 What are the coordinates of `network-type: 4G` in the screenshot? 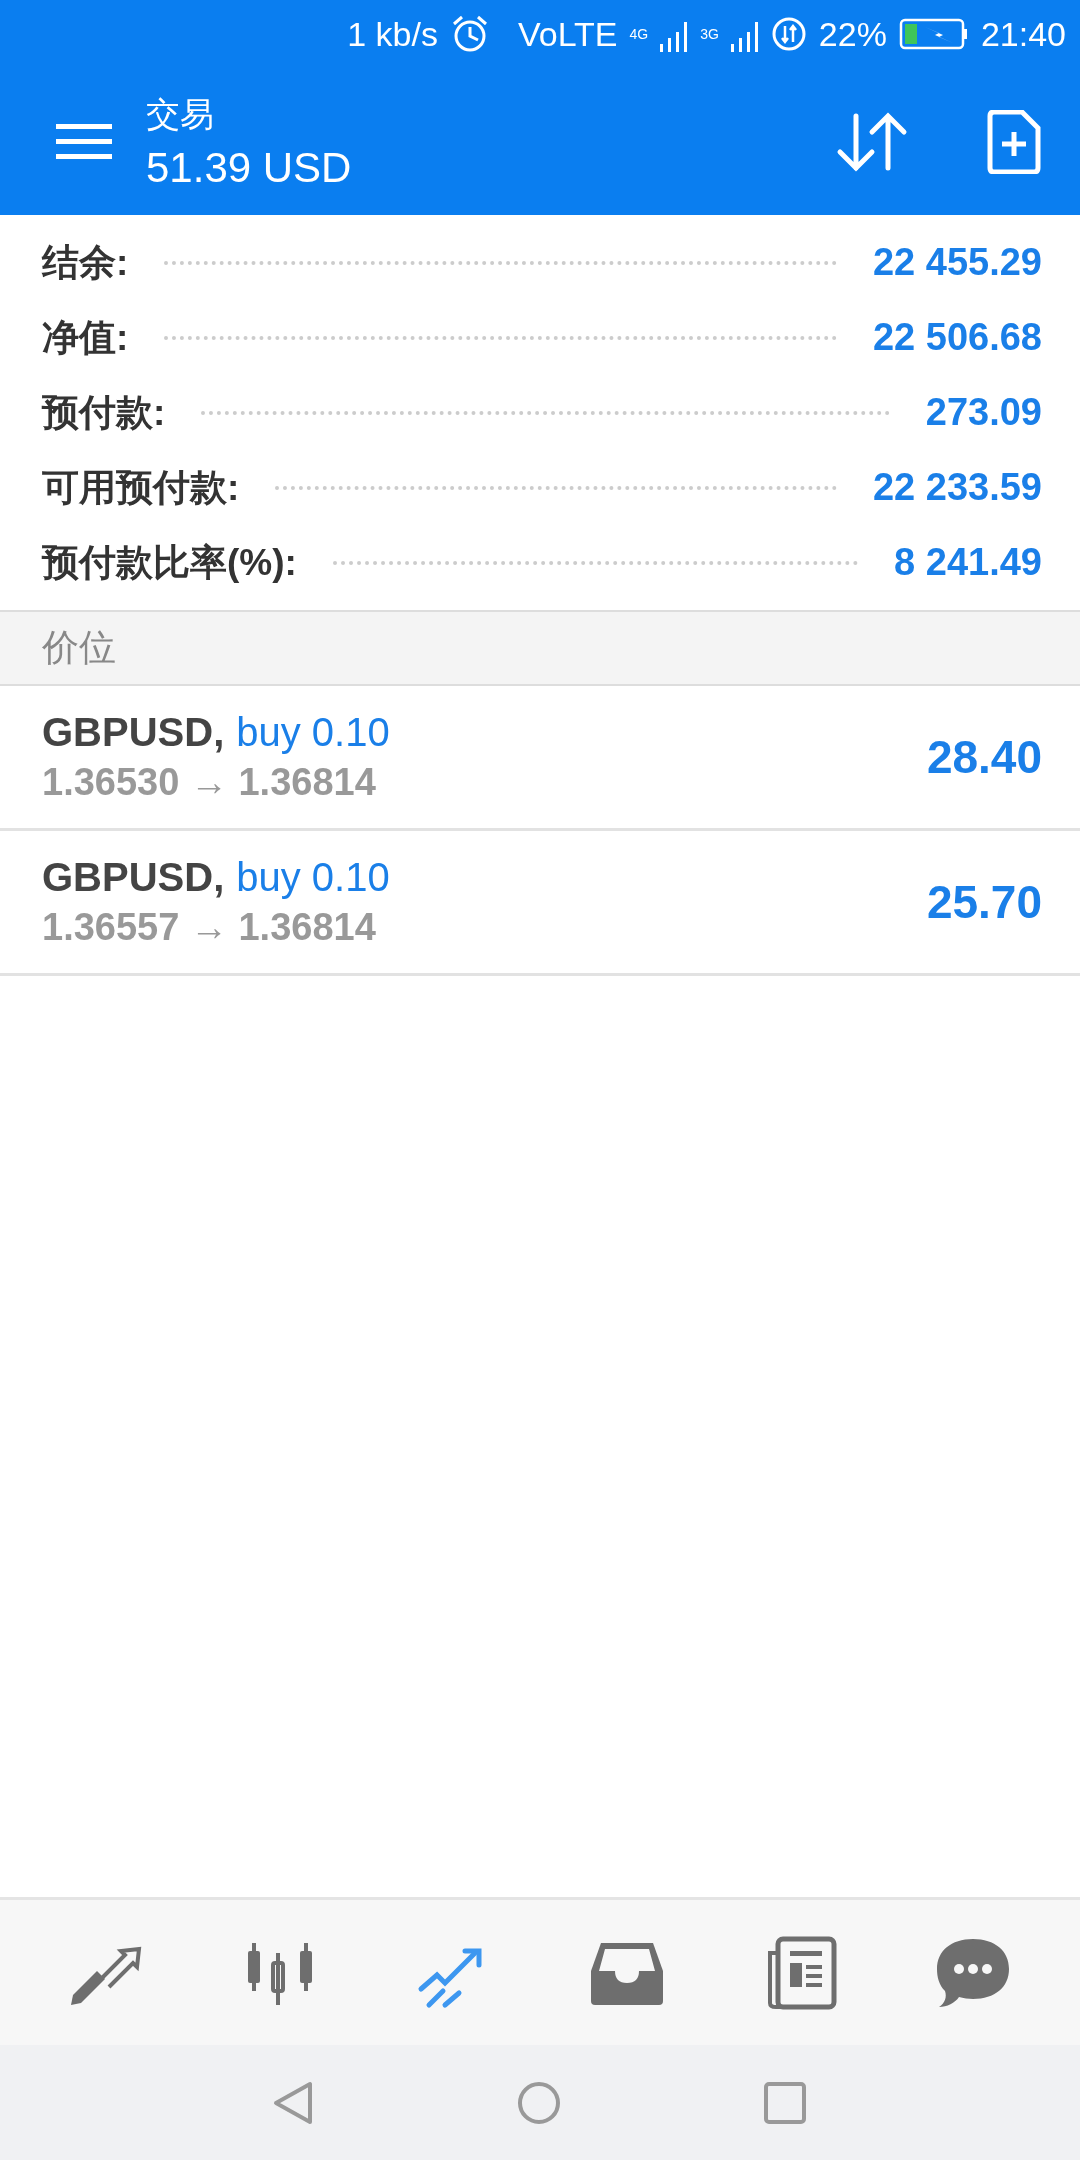 It's located at (639, 34).